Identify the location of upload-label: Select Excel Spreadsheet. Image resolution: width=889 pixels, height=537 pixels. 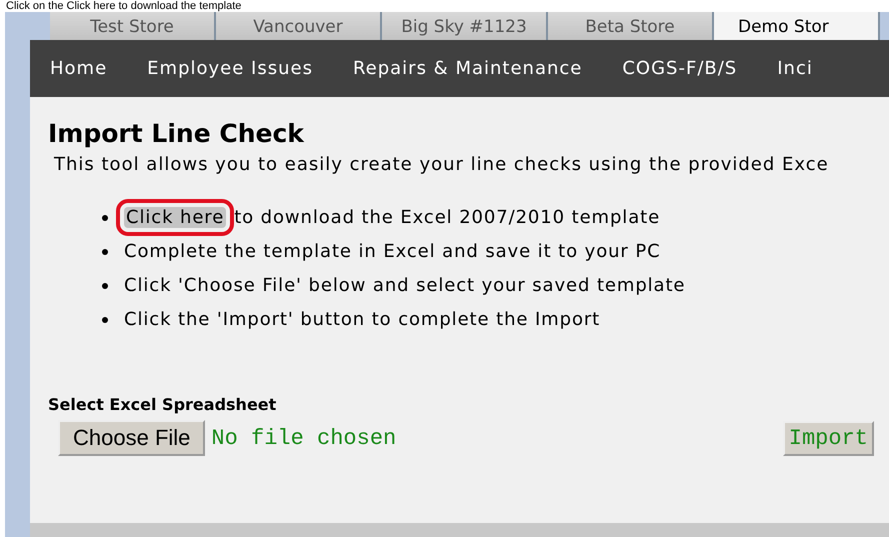
(163, 404).